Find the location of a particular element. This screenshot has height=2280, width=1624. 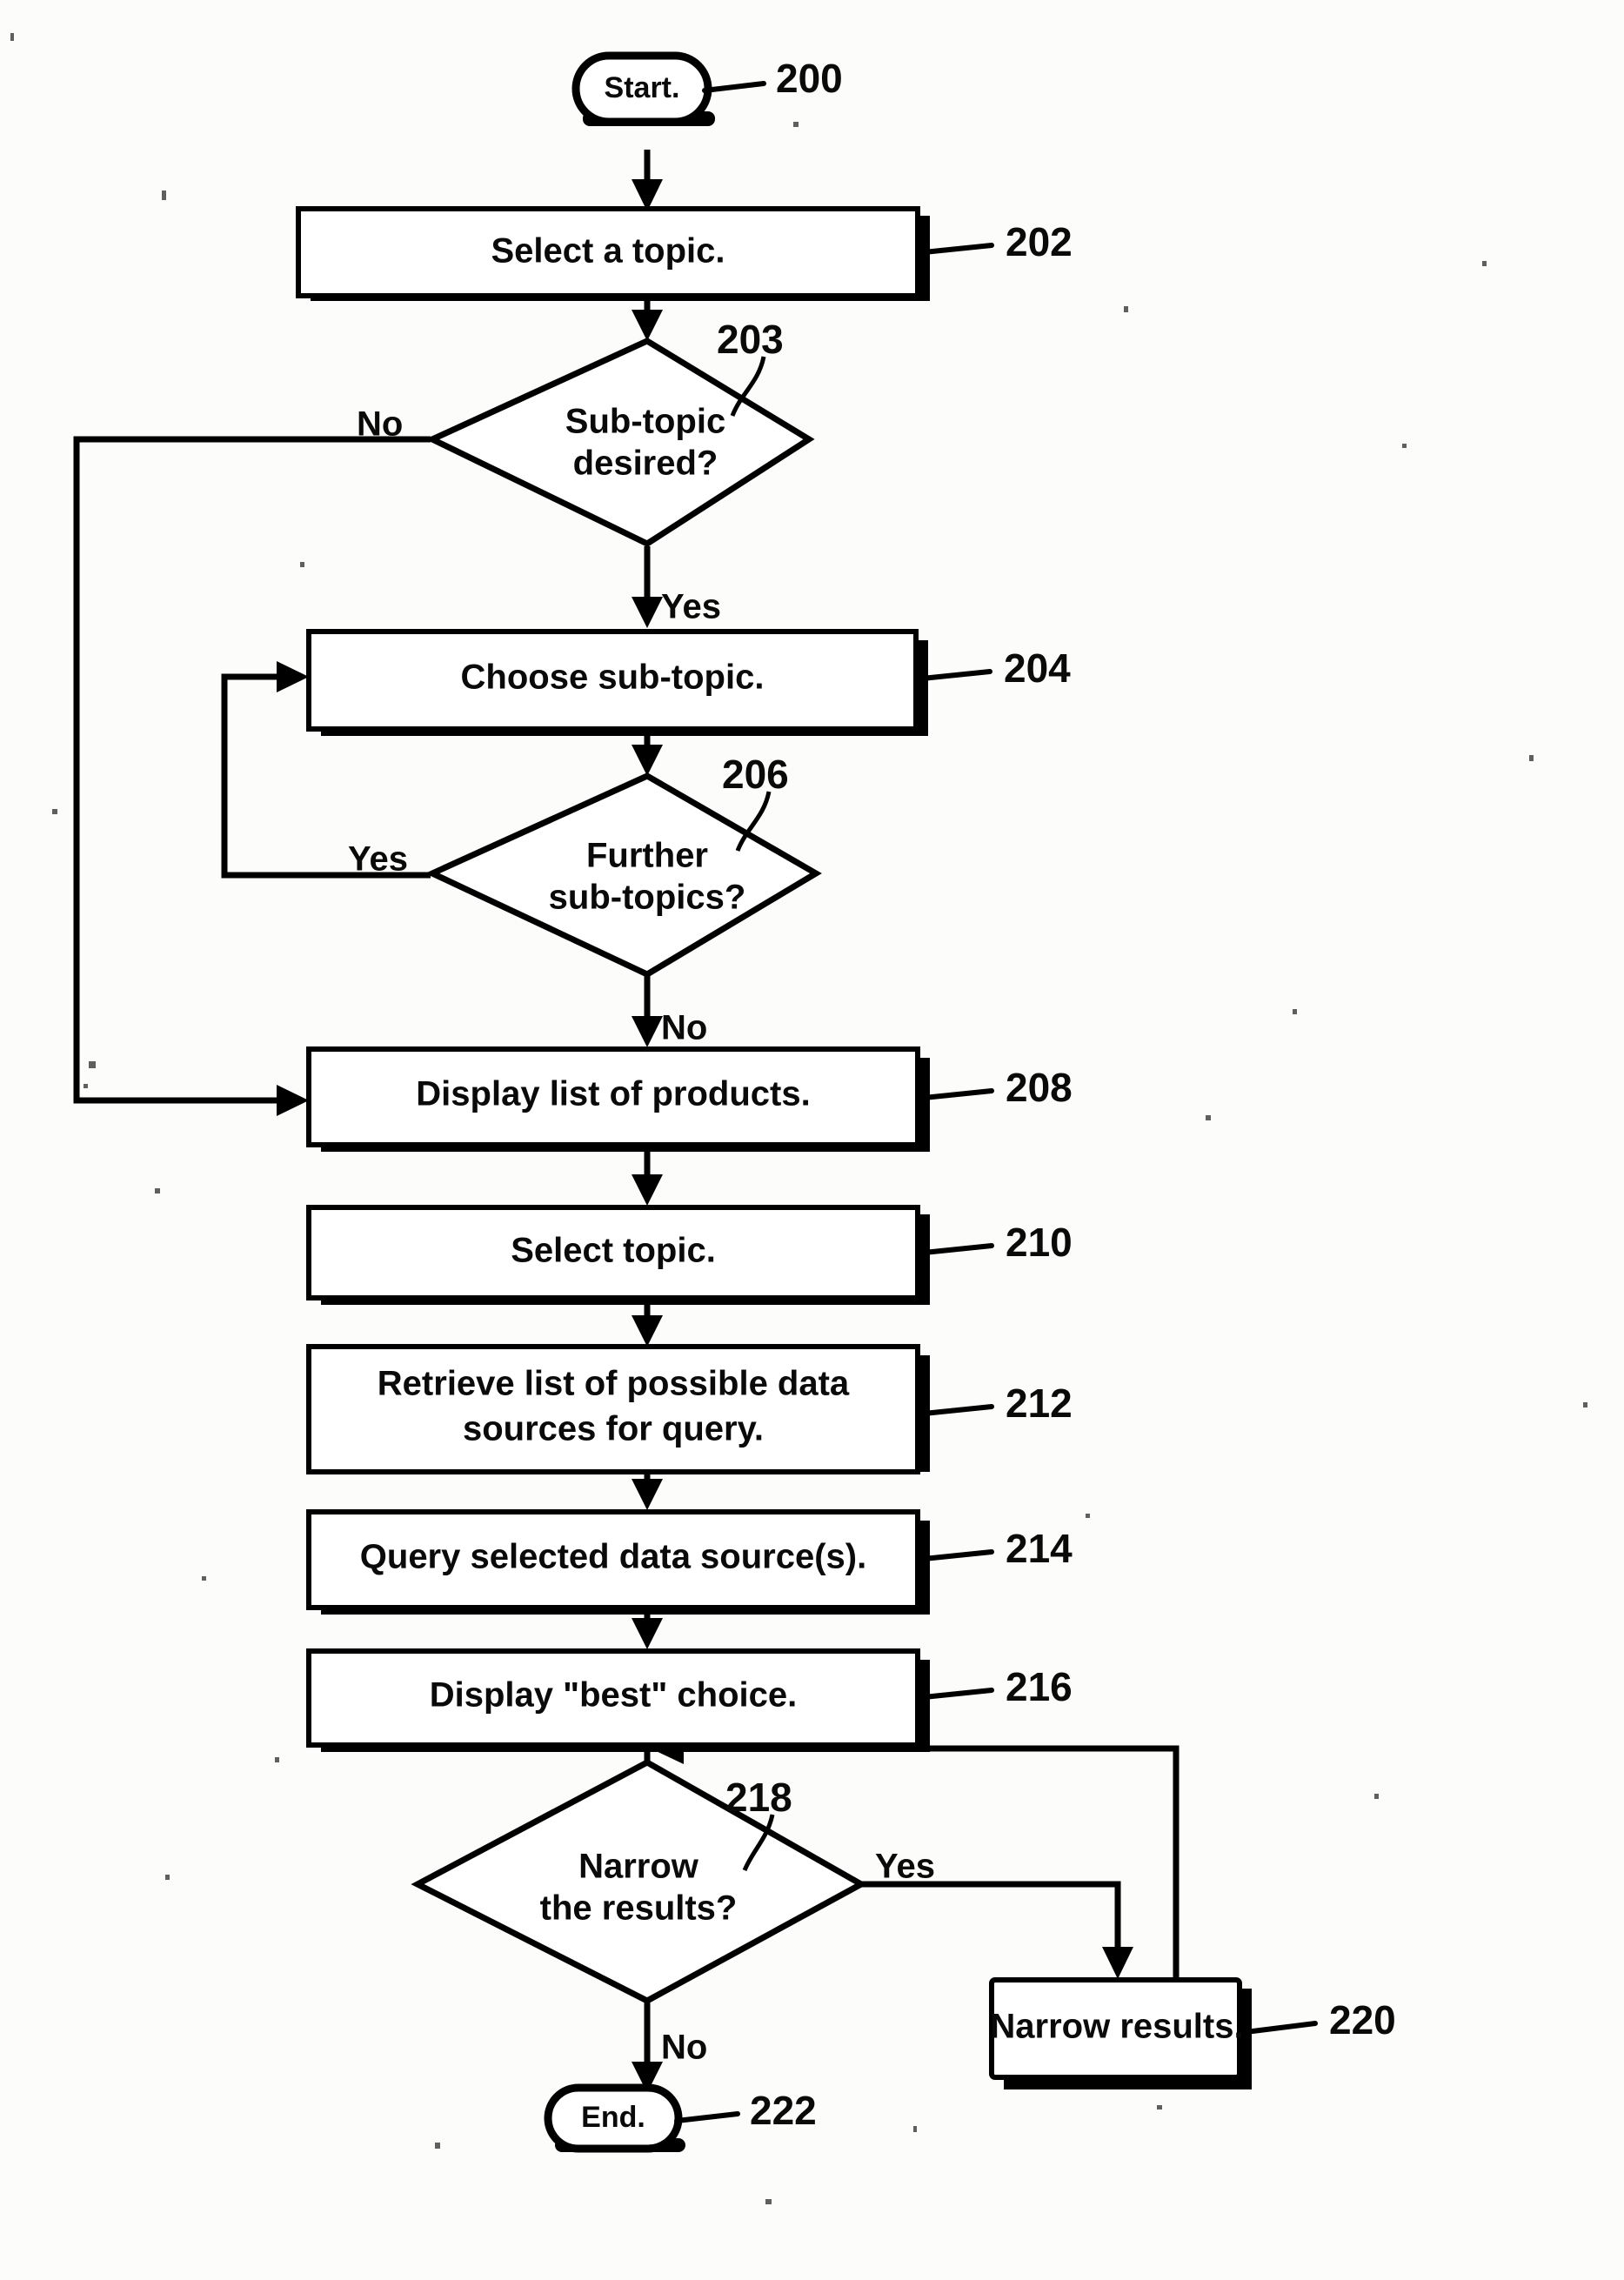

ref-208: 208 is located at coordinates (1039, 1088).